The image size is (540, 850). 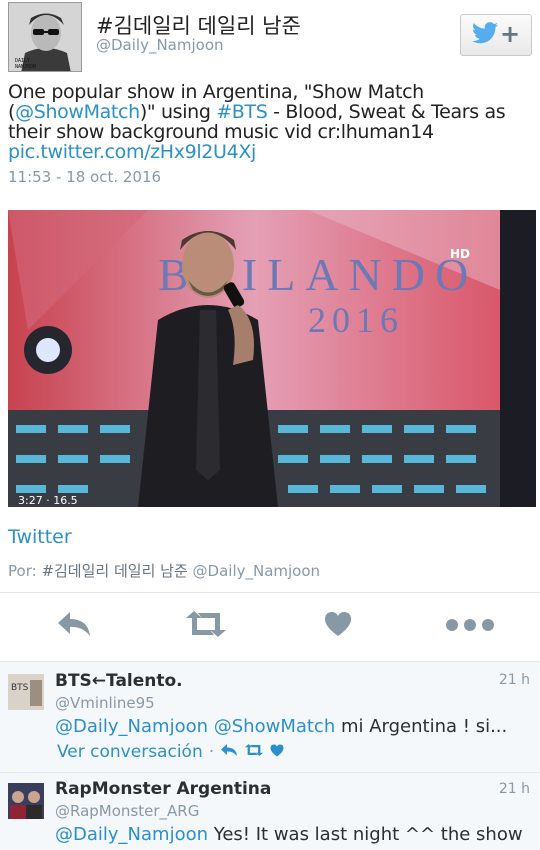 What do you see at coordinates (484, 35) in the screenshot?
I see `twitter-bird-icon` at bounding box center [484, 35].